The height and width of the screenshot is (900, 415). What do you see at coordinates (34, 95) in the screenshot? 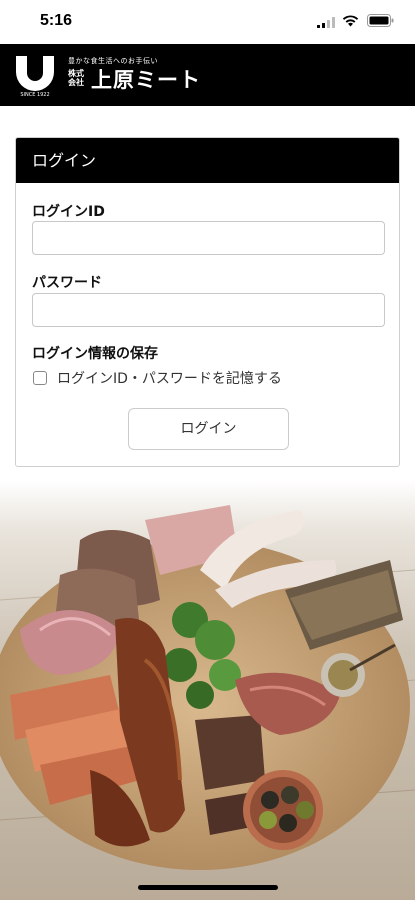
I see `svg-text: SINCE 1922` at bounding box center [34, 95].